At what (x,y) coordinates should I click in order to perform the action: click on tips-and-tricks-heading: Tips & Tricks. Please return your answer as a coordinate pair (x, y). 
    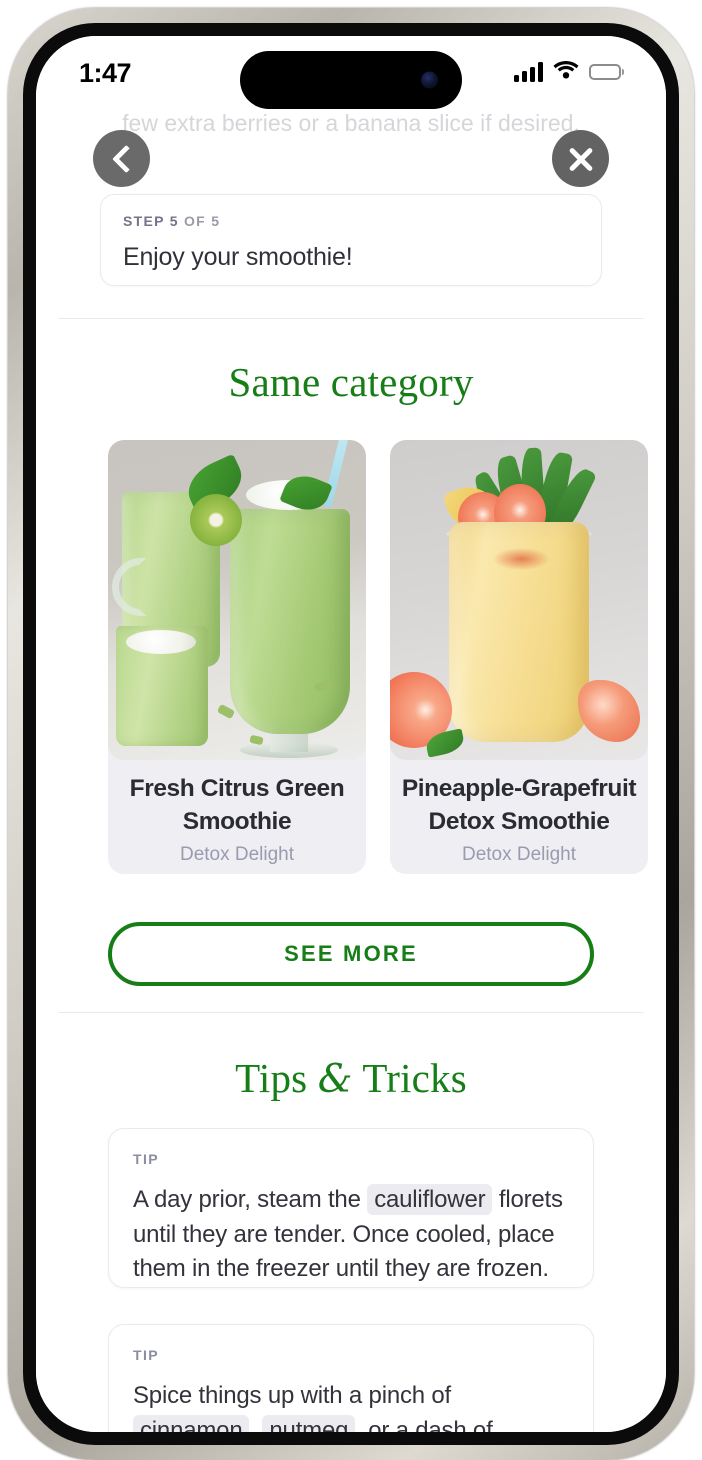
    Looking at the image, I should click on (351, 1078).